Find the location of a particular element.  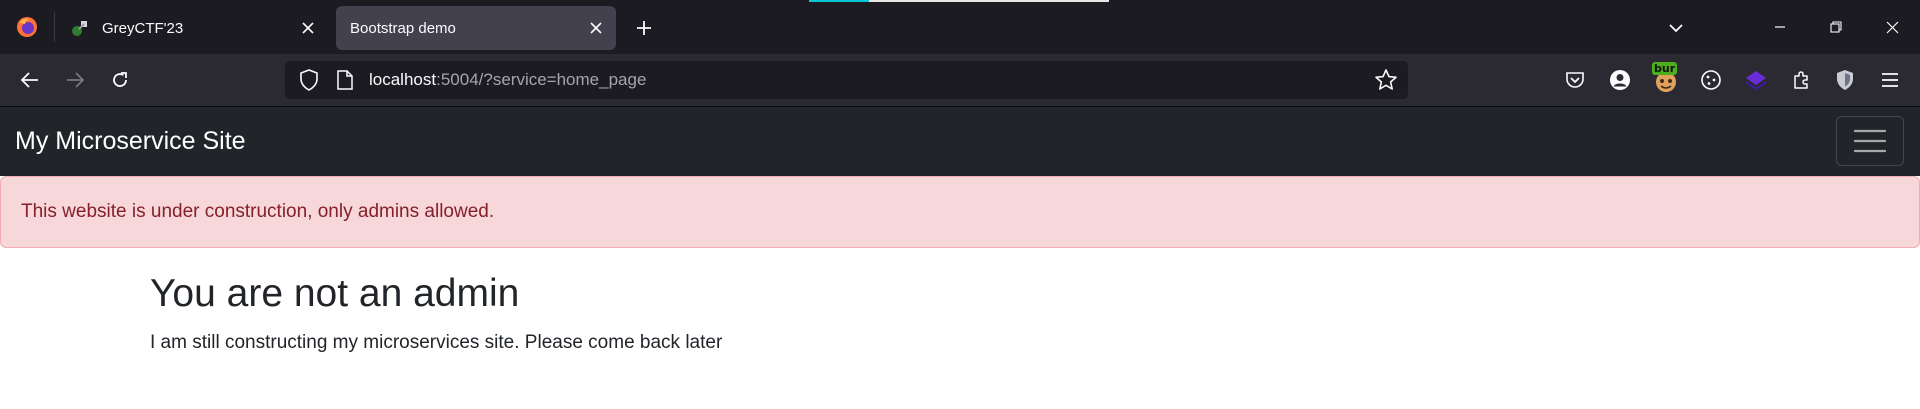

tab-greyctf: GreyCTF'23 is located at coordinates (192, 28).